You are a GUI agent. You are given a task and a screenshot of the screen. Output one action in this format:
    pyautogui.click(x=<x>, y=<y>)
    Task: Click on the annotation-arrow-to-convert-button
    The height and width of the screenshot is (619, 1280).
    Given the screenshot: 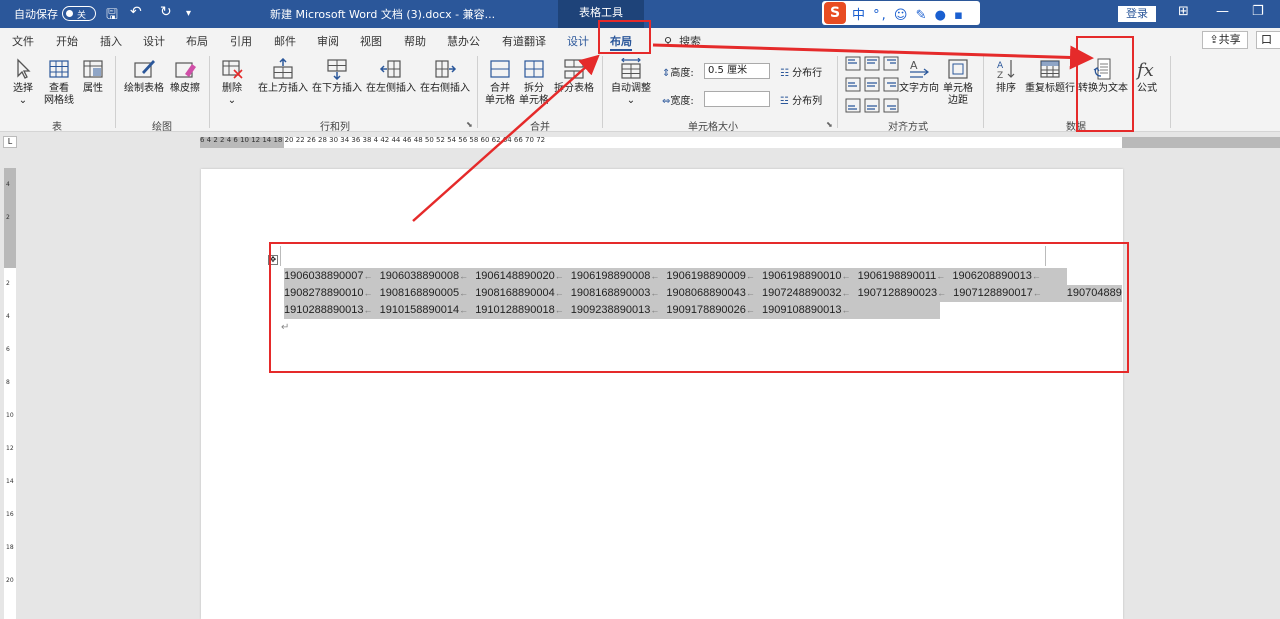 What is the action you would take?
    pyautogui.click(x=873, y=56)
    